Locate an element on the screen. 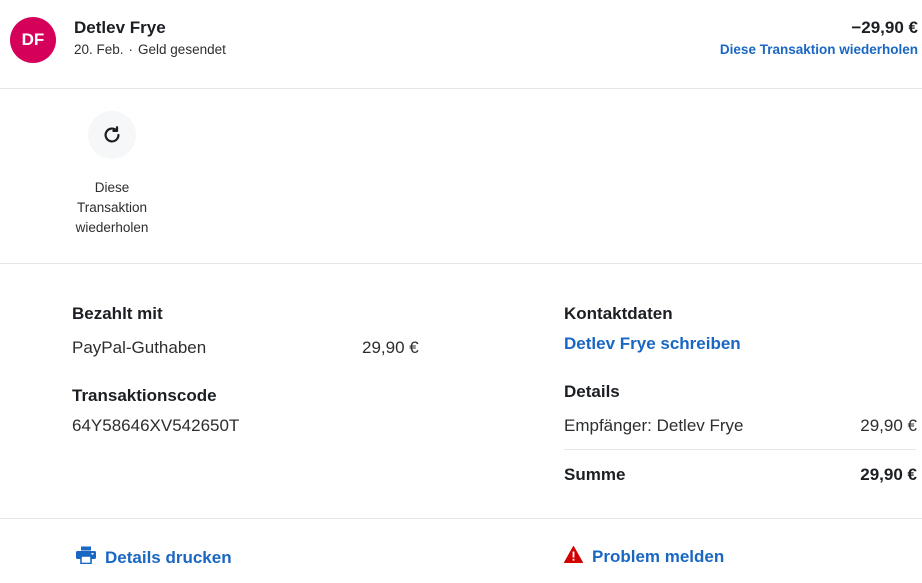 This screenshot has width=922, height=583. total-amount: 29,90 € is located at coordinates (888, 474).